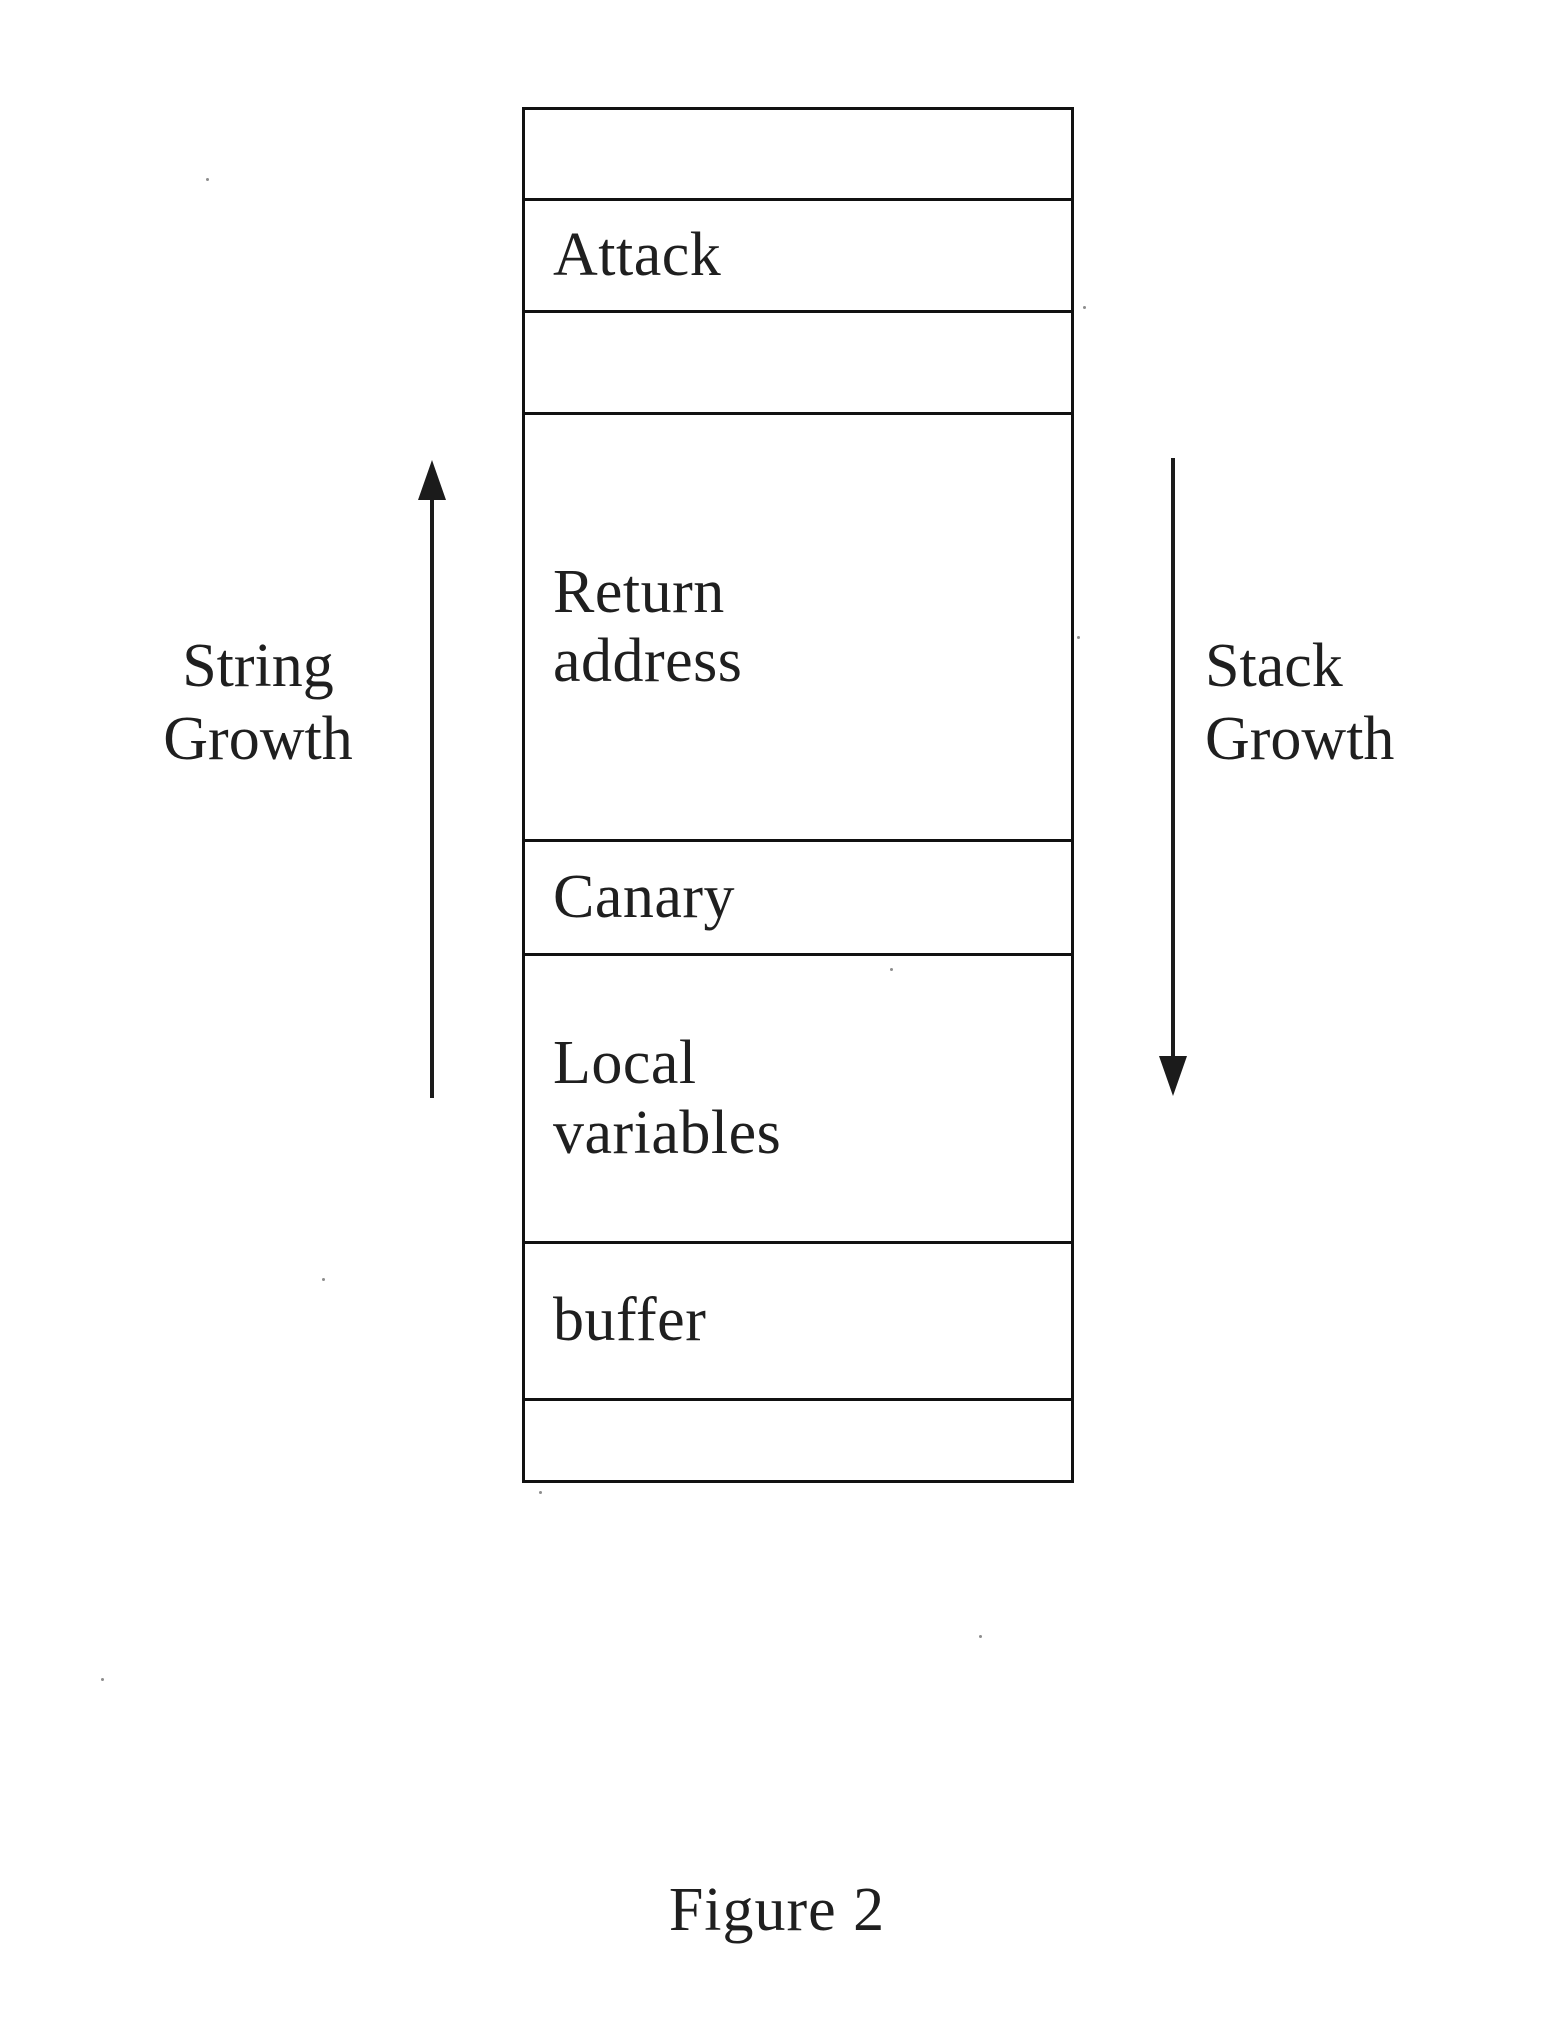 This screenshot has height=2044, width=1554. I want to click on figure-caption: Figure 2, so click(777, 1910).